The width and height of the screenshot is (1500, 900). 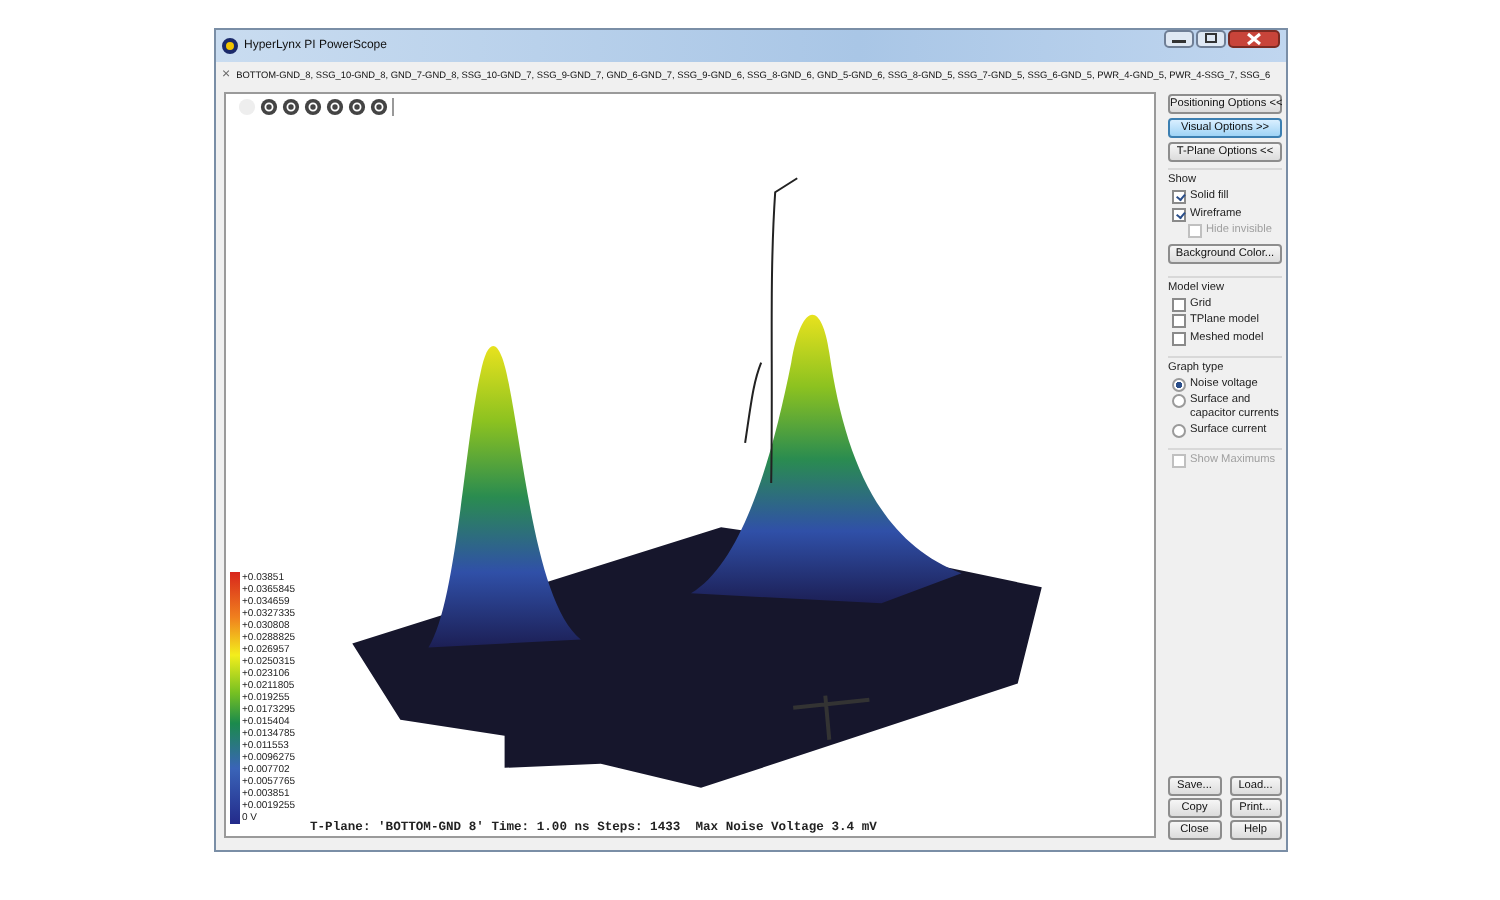 What do you see at coordinates (1179, 39) in the screenshot?
I see `minimize-icon` at bounding box center [1179, 39].